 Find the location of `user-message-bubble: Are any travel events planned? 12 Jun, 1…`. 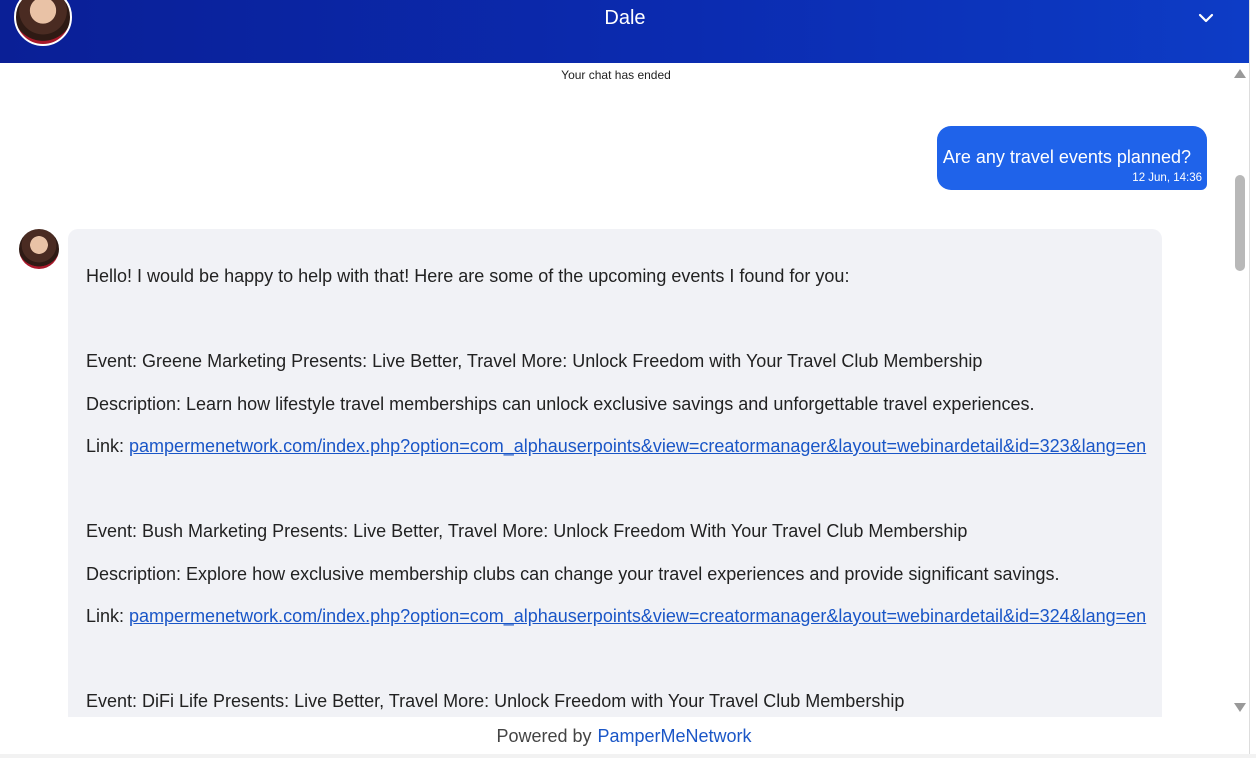

user-message-bubble: Are any travel events planned? 12 Jun, 1… is located at coordinates (1072, 158).